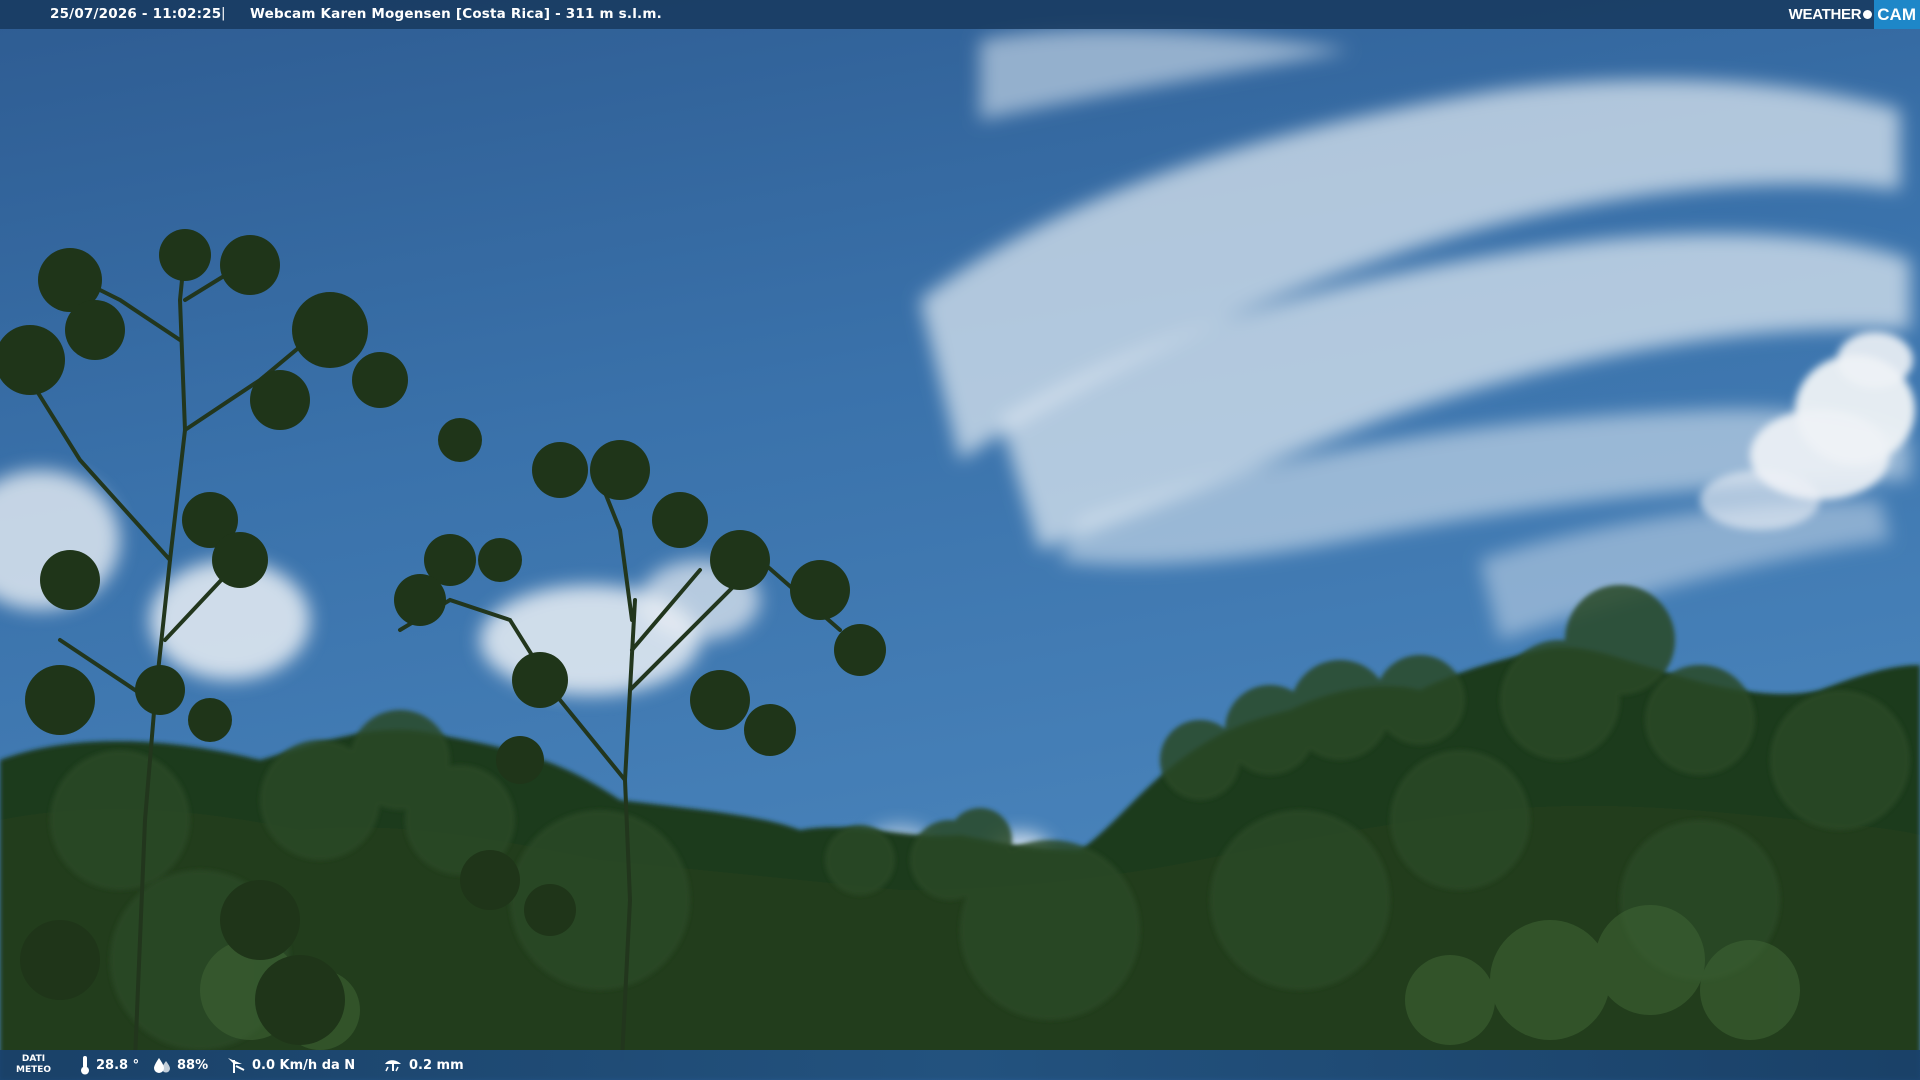 The image size is (1920, 1080). What do you see at coordinates (162, 1065) in the screenshot?
I see `humidity-drop-icon` at bounding box center [162, 1065].